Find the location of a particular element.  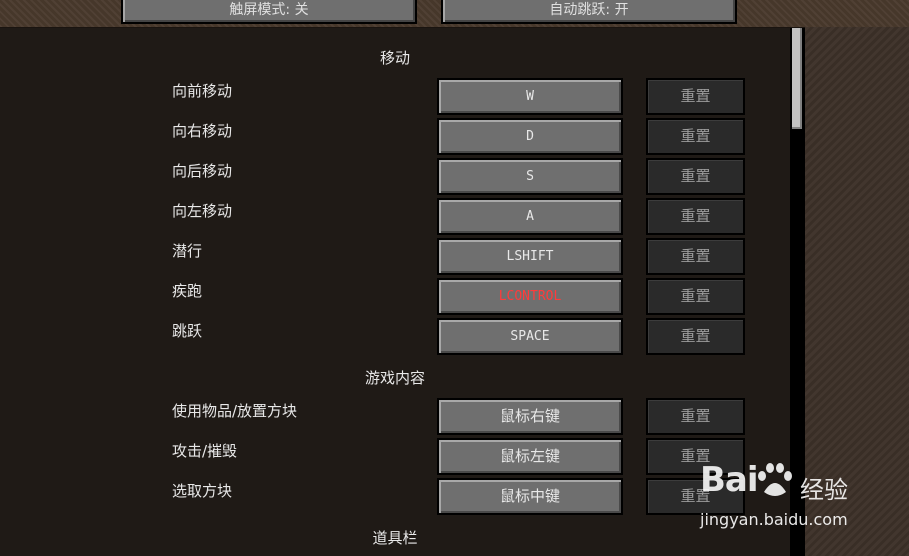

keybind-label: 向右移动 is located at coordinates (202, 131).